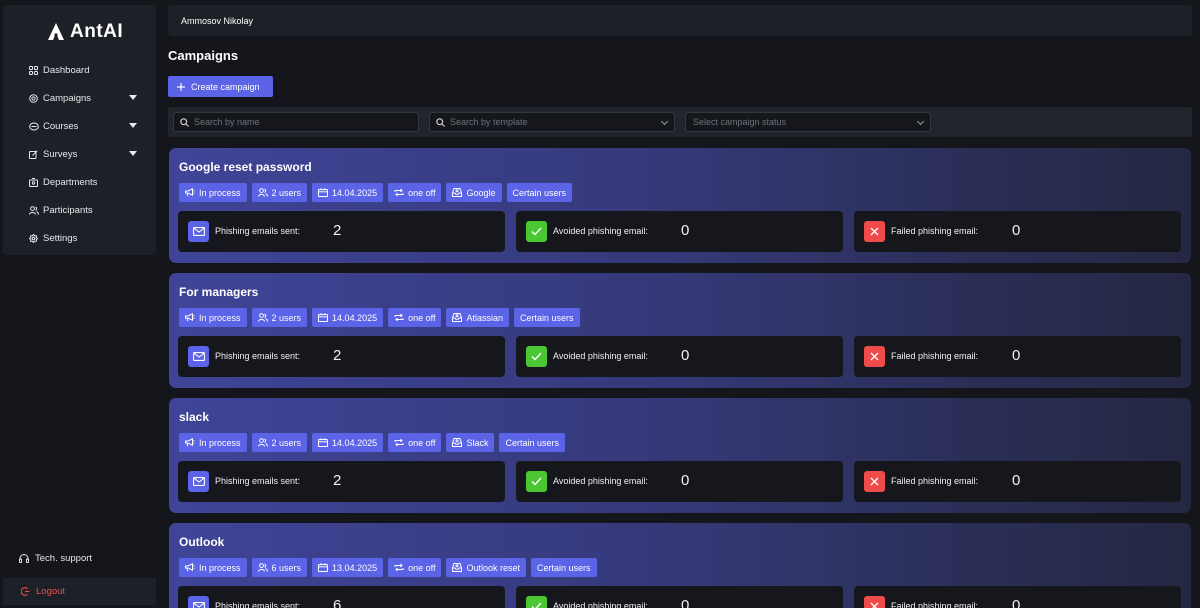 The image size is (1200, 608). I want to click on sidebar-item-label: Dashboard, so click(66, 70).